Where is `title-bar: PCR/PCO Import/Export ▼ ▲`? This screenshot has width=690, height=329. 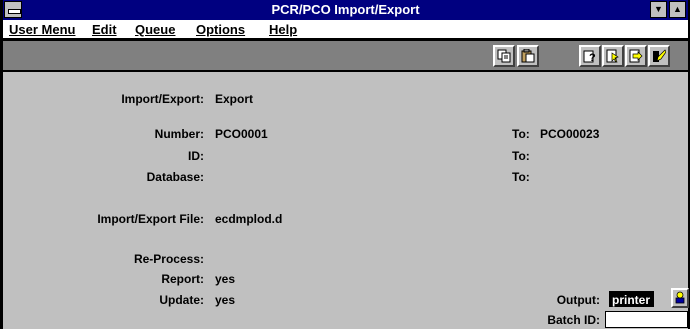 title-bar: PCR/PCO Import/Export ▼ ▲ is located at coordinates (345, 10).